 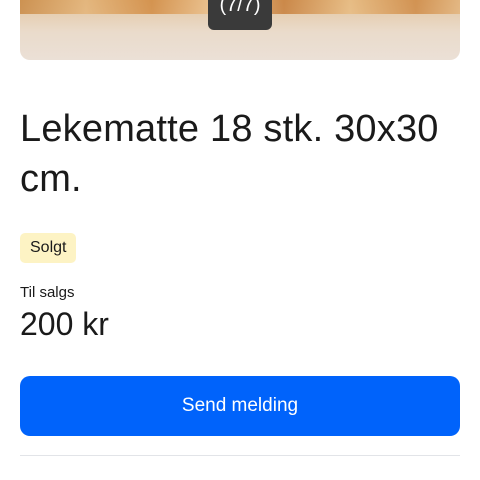 What do you see at coordinates (240, 455) in the screenshot?
I see `divider` at bounding box center [240, 455].